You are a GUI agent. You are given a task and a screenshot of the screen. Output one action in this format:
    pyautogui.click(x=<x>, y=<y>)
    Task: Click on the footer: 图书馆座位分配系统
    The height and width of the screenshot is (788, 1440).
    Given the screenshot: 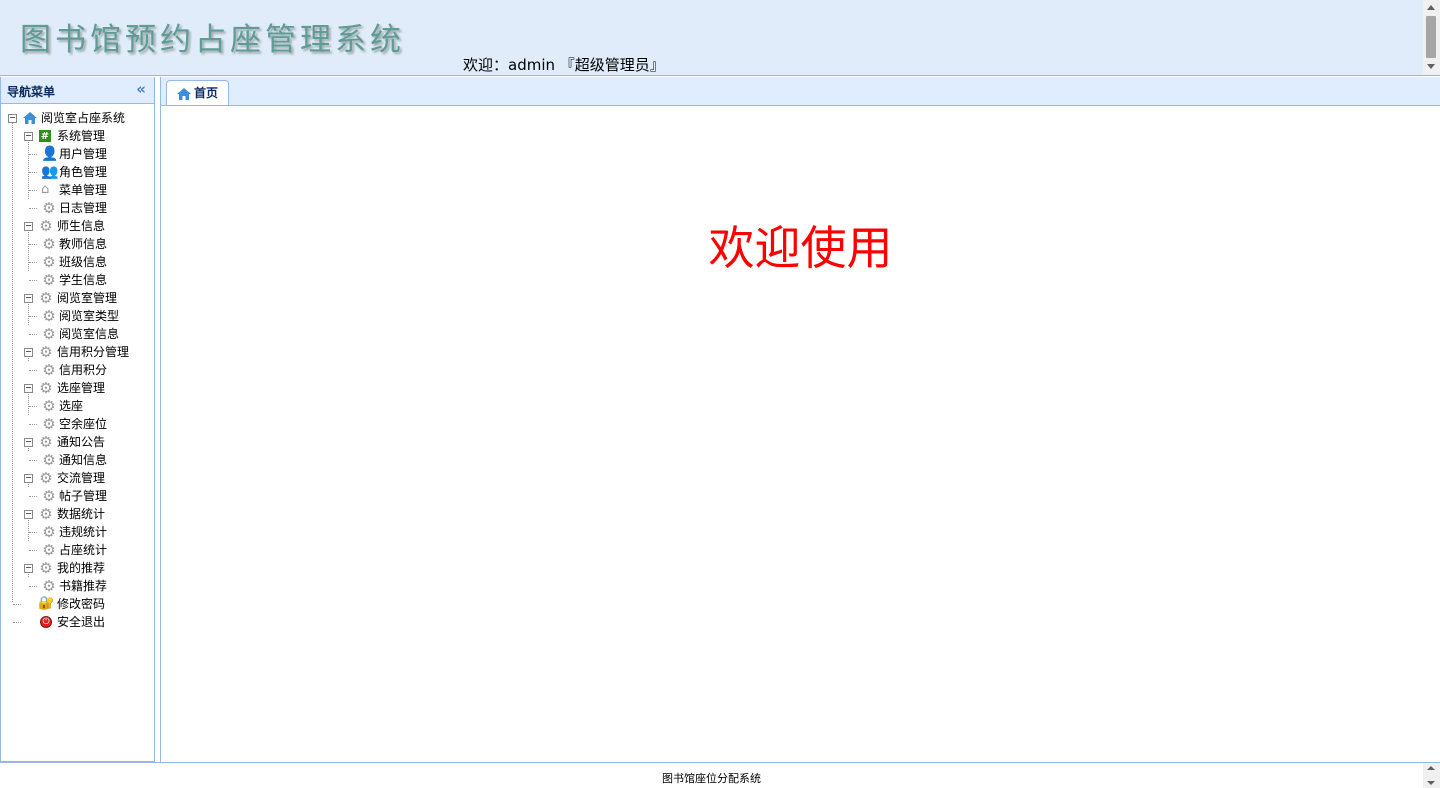 What is the action you would take?
    pyautogui.click(x=720, y=775)
    